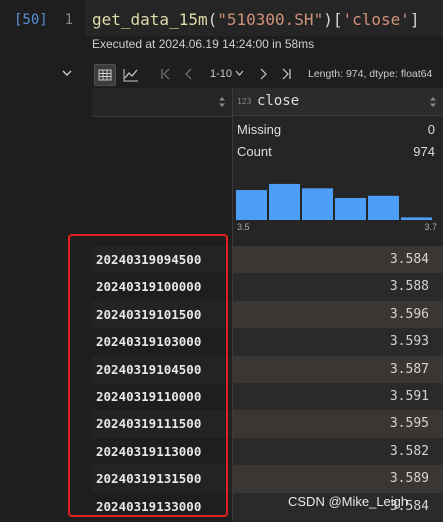 The image size is (443, 522). I want to click on close-column-header: 123 close, so click(337, 102).